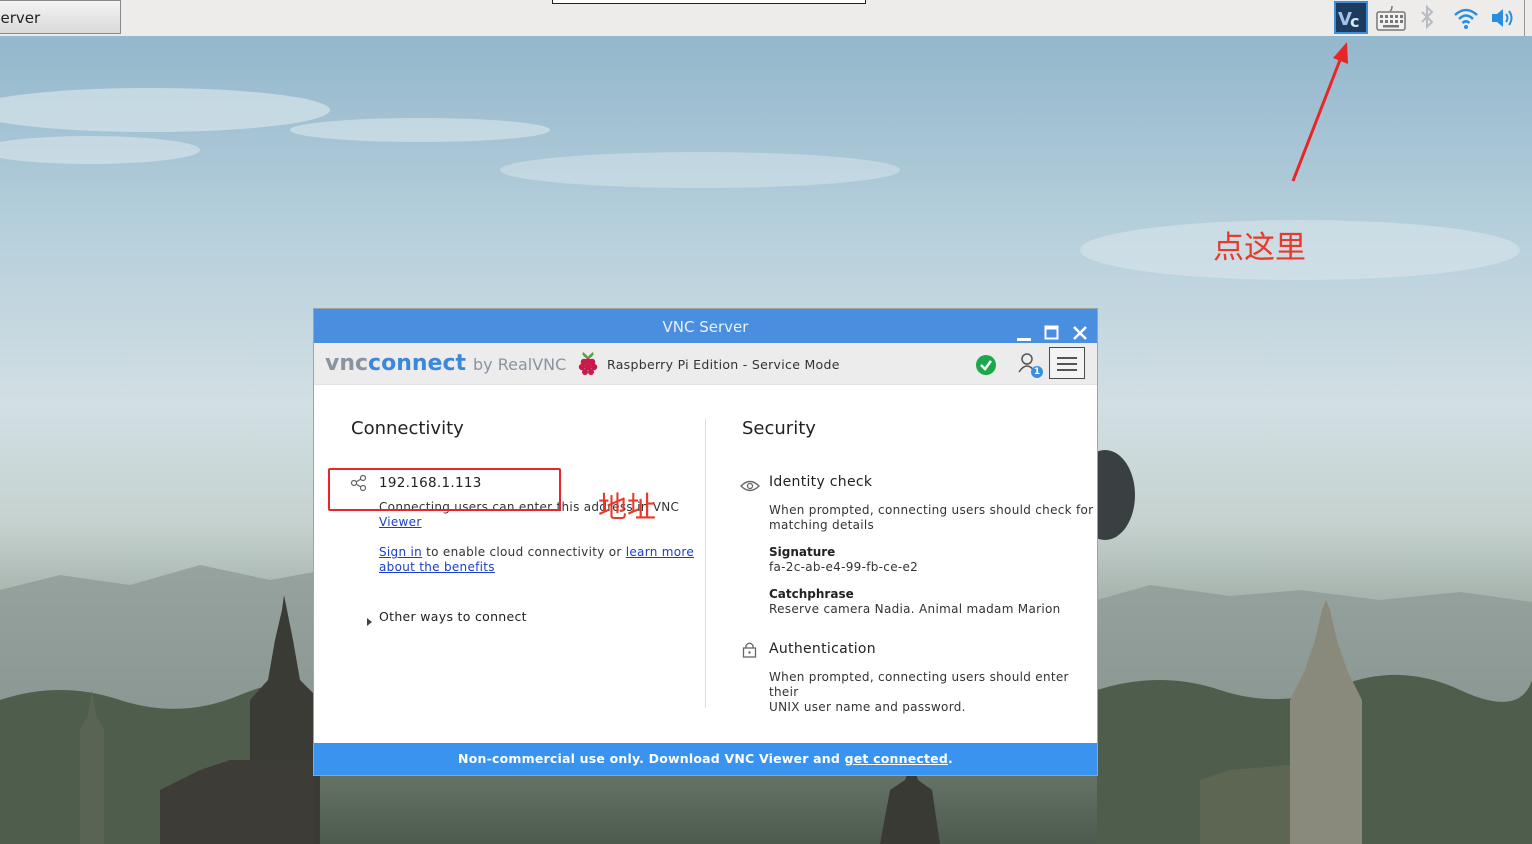 The image size is (1532, 844). What do you see at coordinates (749, 651) in the screenshot?
I see `lock-icon` at bounding box center [749, 651].